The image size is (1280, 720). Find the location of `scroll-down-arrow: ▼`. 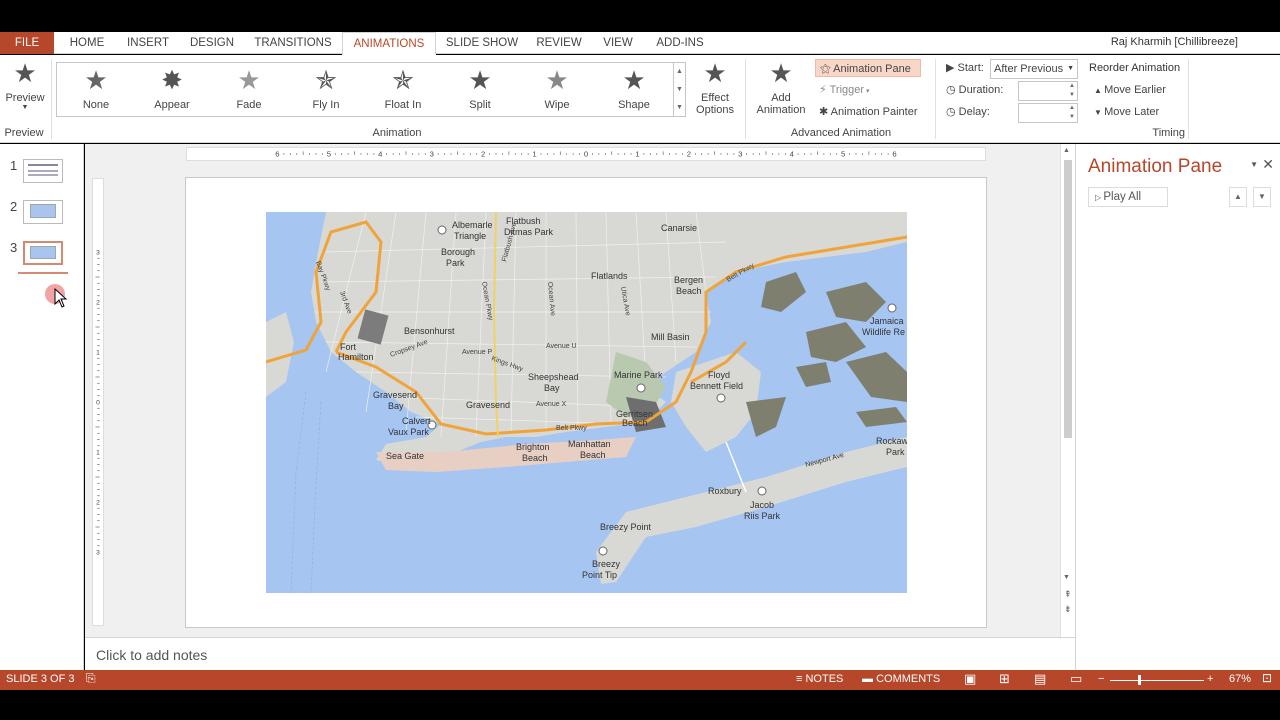

scroll-down-arrow: ▼ is located at coordinates (1066, 577).